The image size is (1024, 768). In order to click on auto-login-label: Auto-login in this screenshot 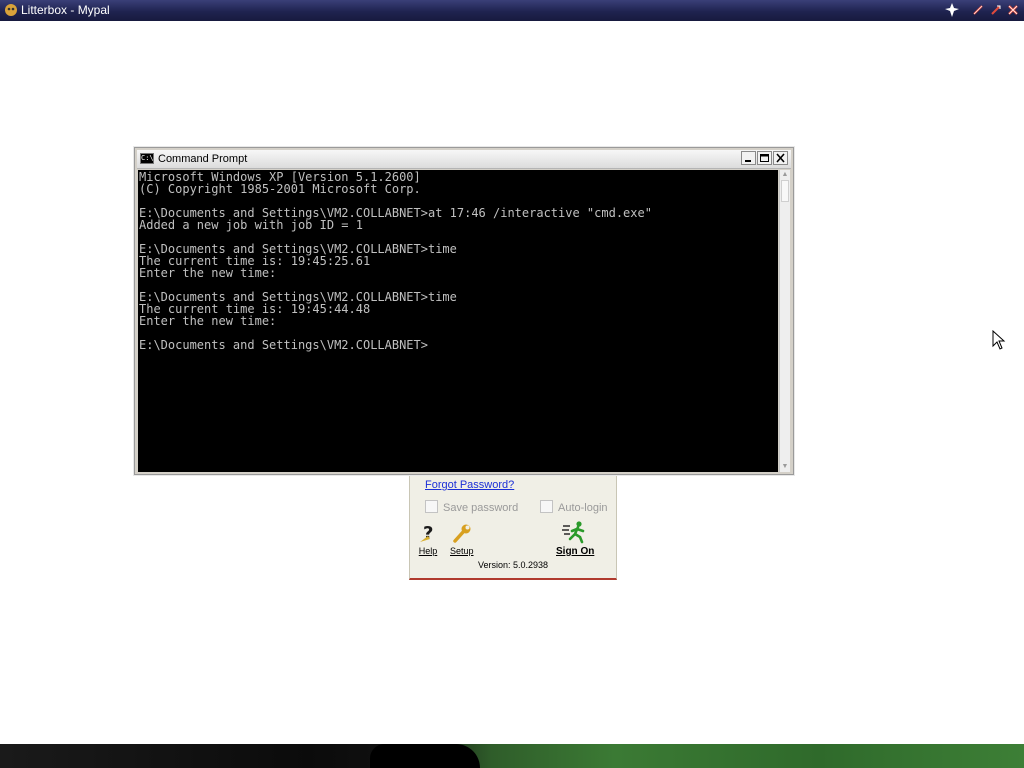, I will do `click(583, 508)`.